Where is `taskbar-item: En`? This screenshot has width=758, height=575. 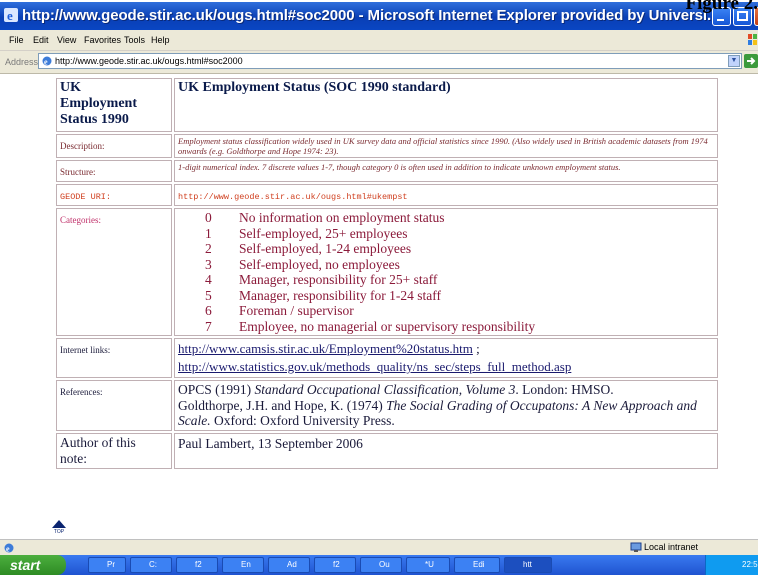 taskbar-item: En is located at coordinates (243, 565).